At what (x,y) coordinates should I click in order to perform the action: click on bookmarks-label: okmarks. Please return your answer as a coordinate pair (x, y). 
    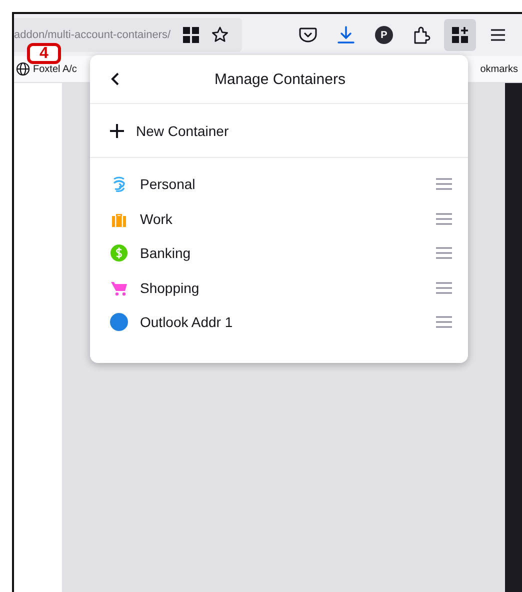
    Looking at the image, I should click on (499, 69).